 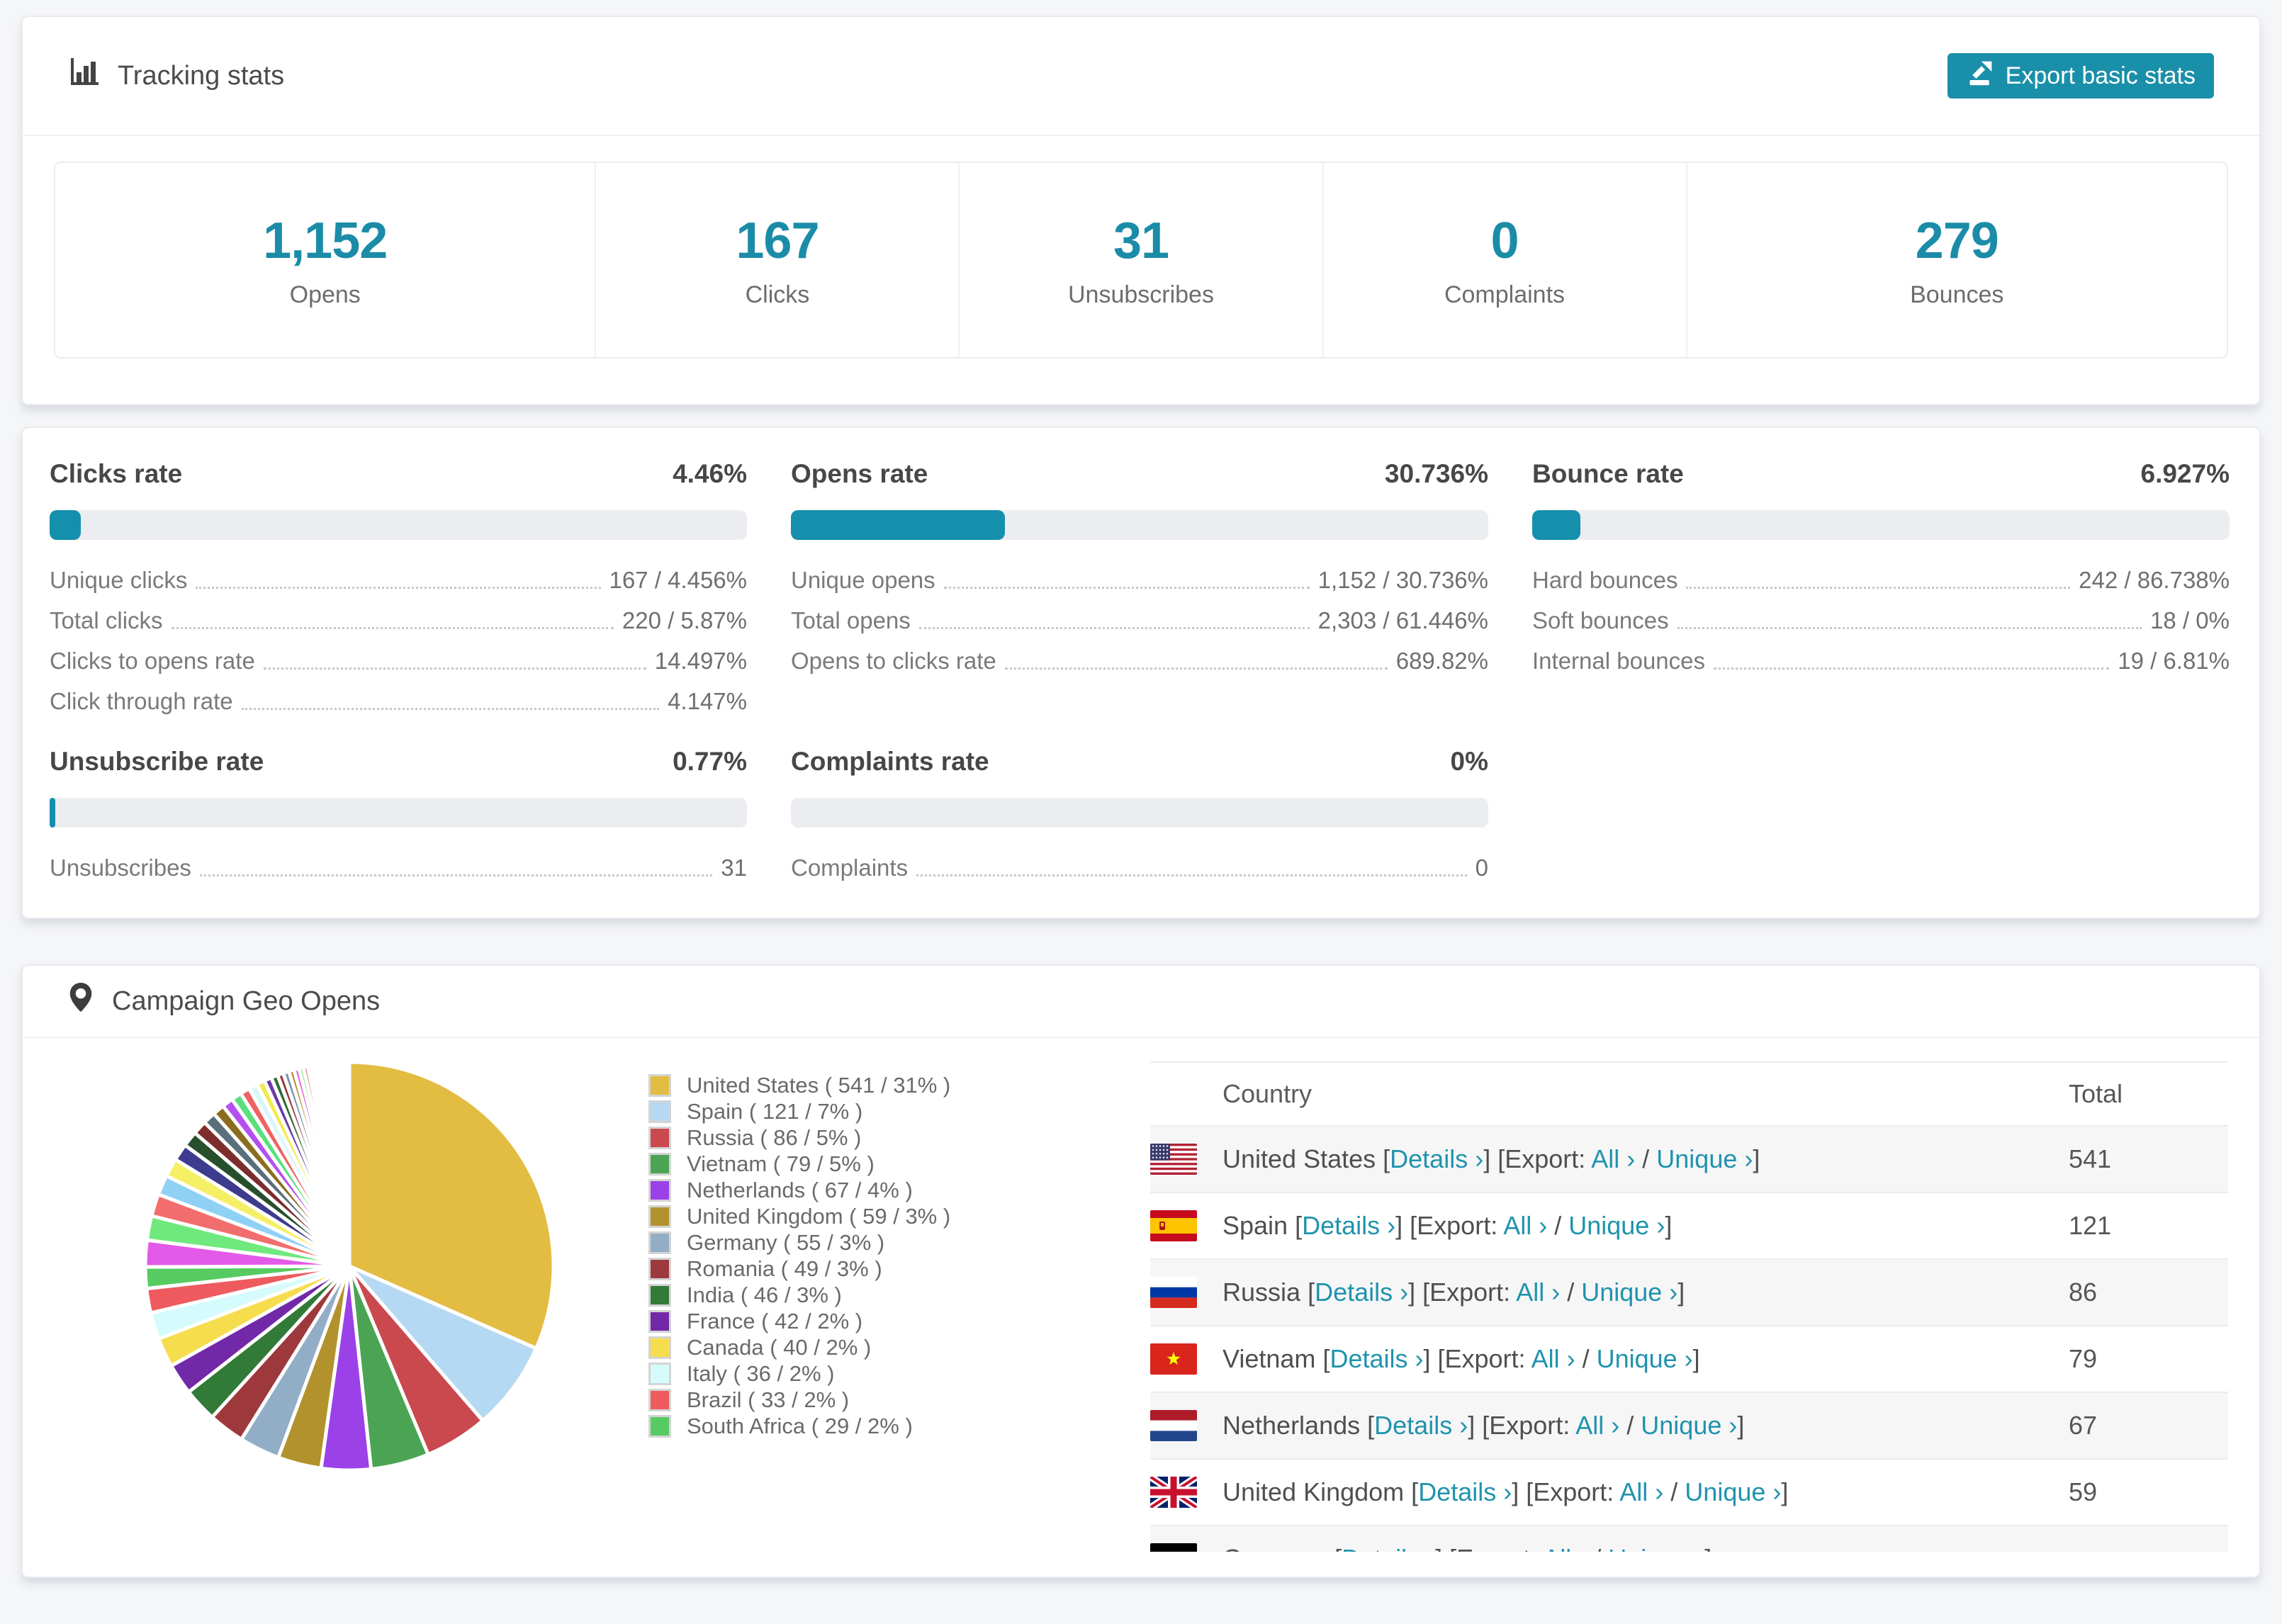 What do you see at coordinates (1173, 1159) in the screenshot?
I see `us-flag-icon` at bounding box center [1173, 1159].